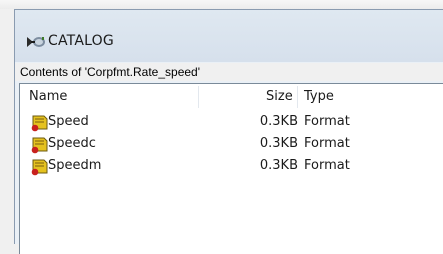 This screenshot has width=443, height=254. Describe the element at coordinates (279, 96) in the screenshot. I see `column-header-size: Size` at that location.